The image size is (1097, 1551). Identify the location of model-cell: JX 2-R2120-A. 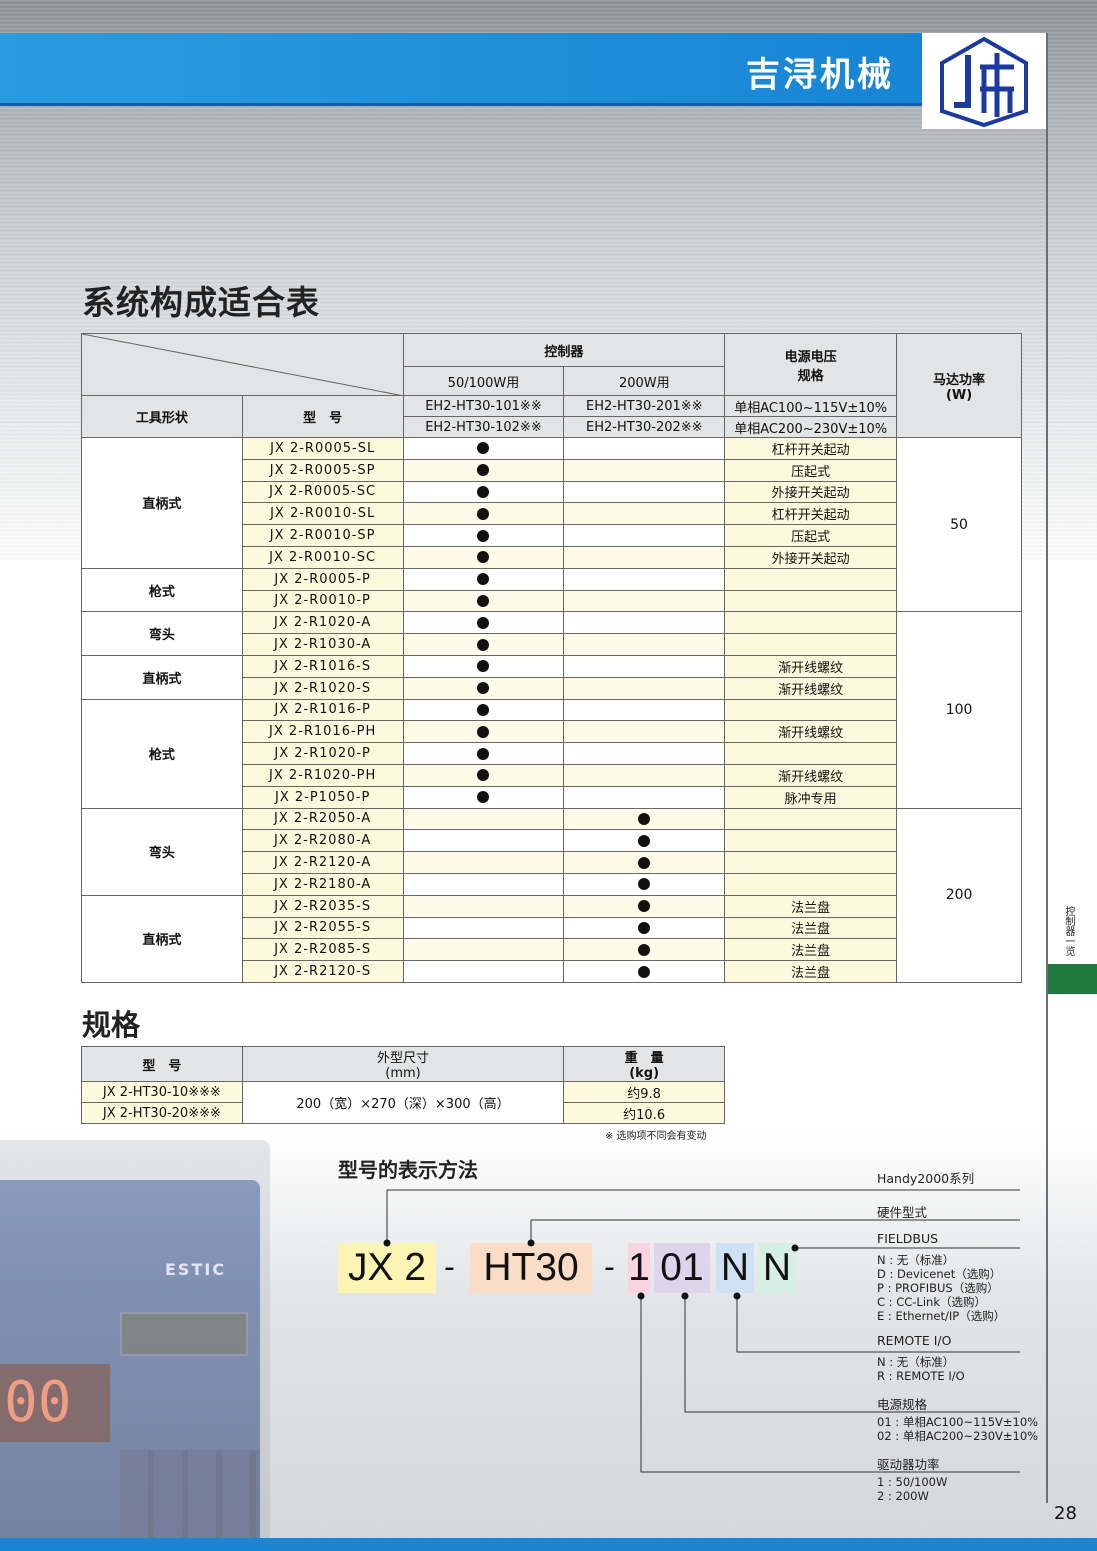
(322, 862).